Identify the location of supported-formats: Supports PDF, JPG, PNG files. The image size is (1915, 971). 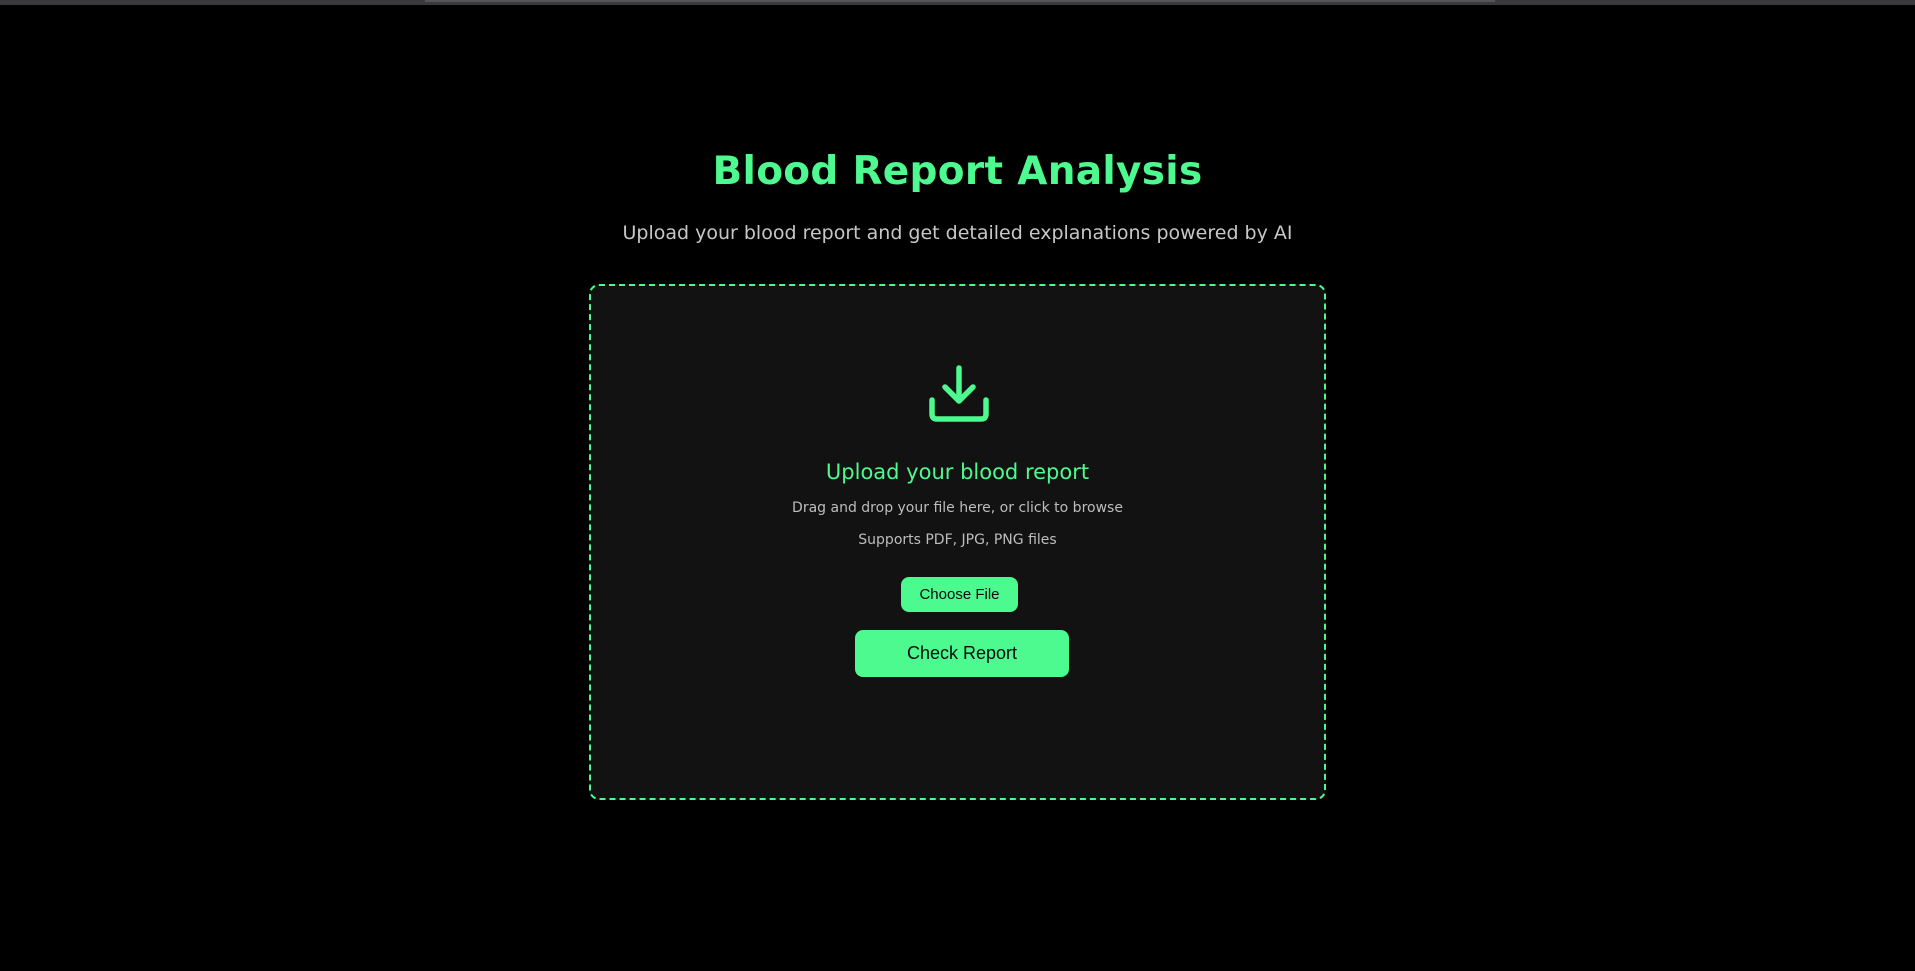
(957, 540).